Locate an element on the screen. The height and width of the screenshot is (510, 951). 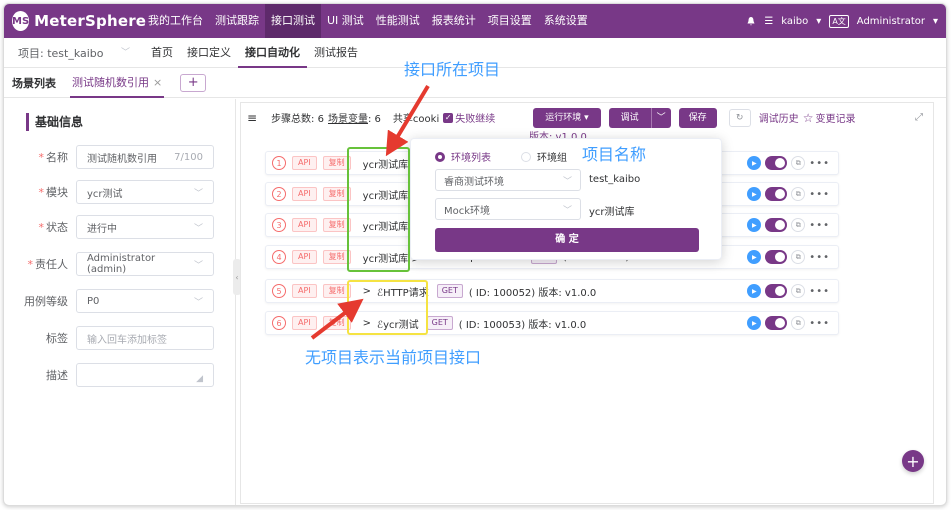
step-id: ( ID: 100052) 版本: v1.0.0 is located at coordinates (532, 293).